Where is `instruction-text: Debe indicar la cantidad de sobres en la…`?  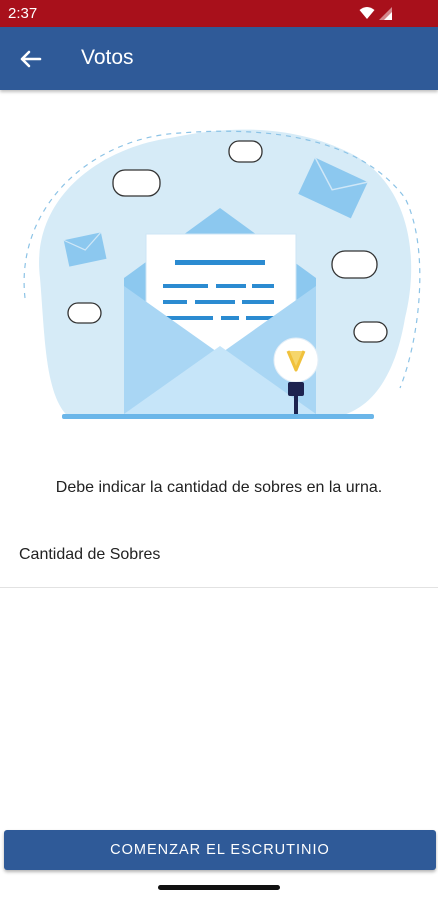
instruction-text: Debe indicar la cantidad de sobres en la… is located at coordinates (219, 487).